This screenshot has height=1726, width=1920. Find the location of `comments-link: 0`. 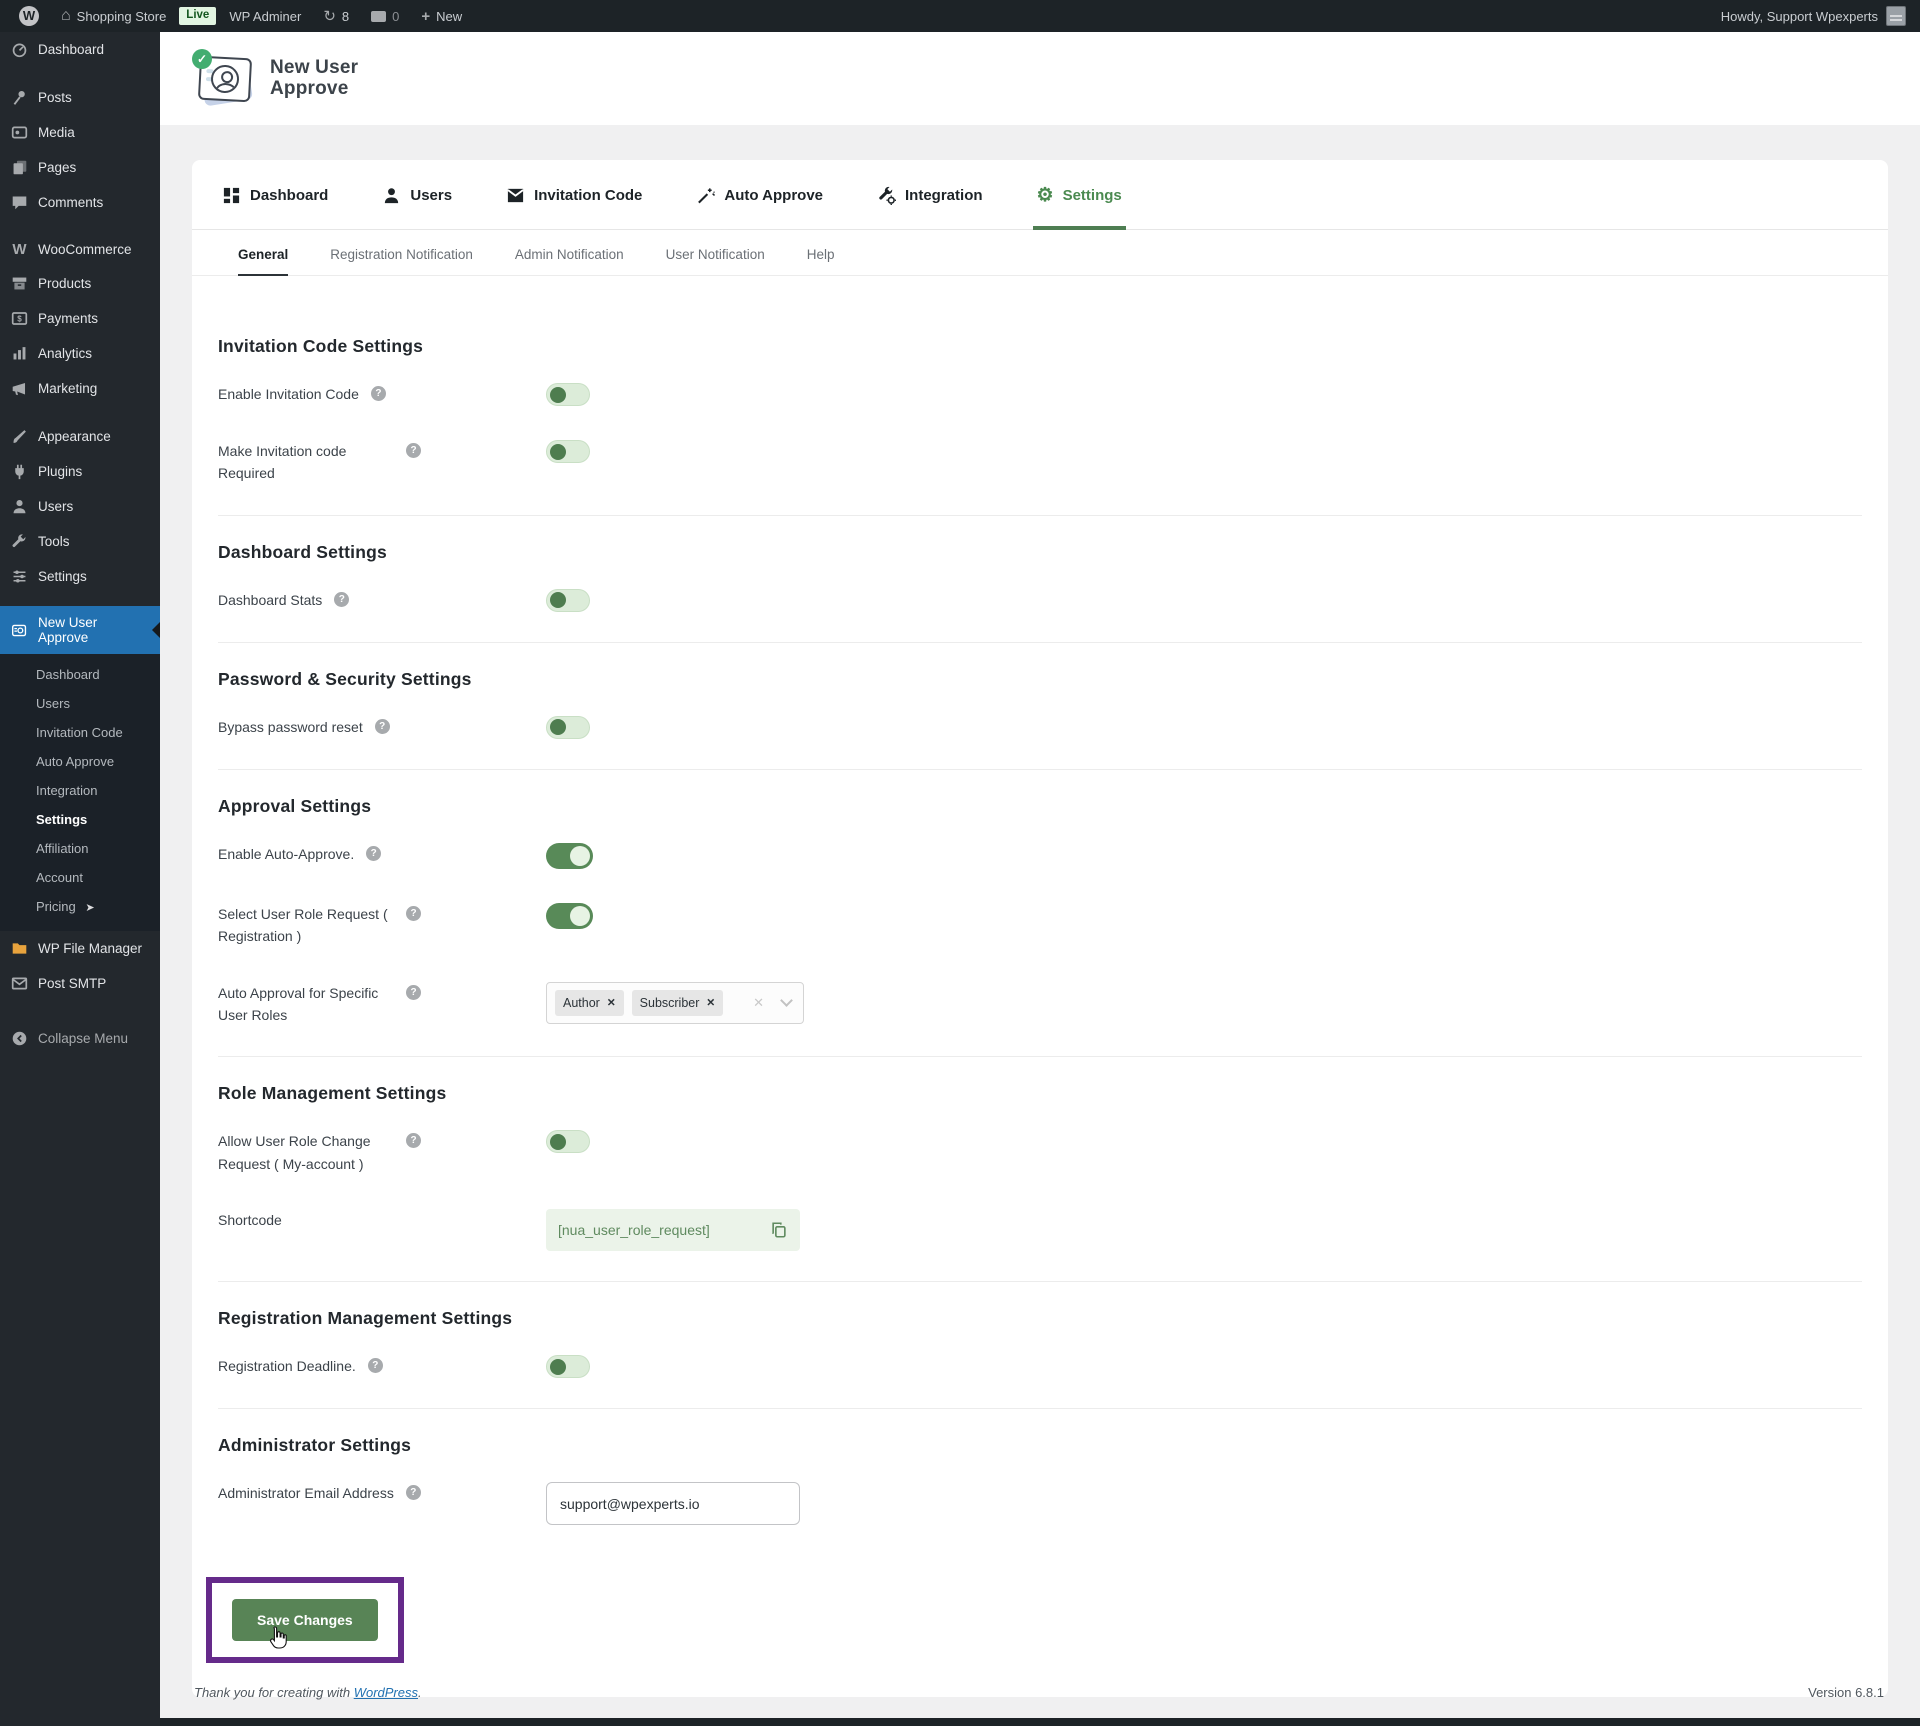

comments-link: 0 is located at coordinates (385, 16).